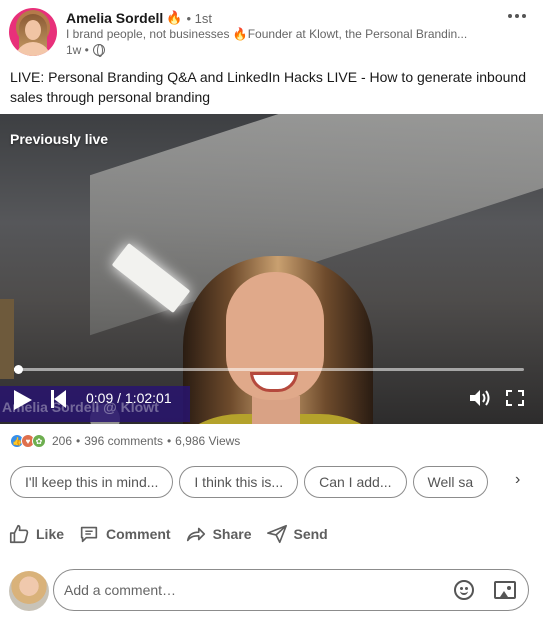 Image resolution: width=543 pixels, height=625 pixels. I want to click on comment-composer, so click(271, 591).